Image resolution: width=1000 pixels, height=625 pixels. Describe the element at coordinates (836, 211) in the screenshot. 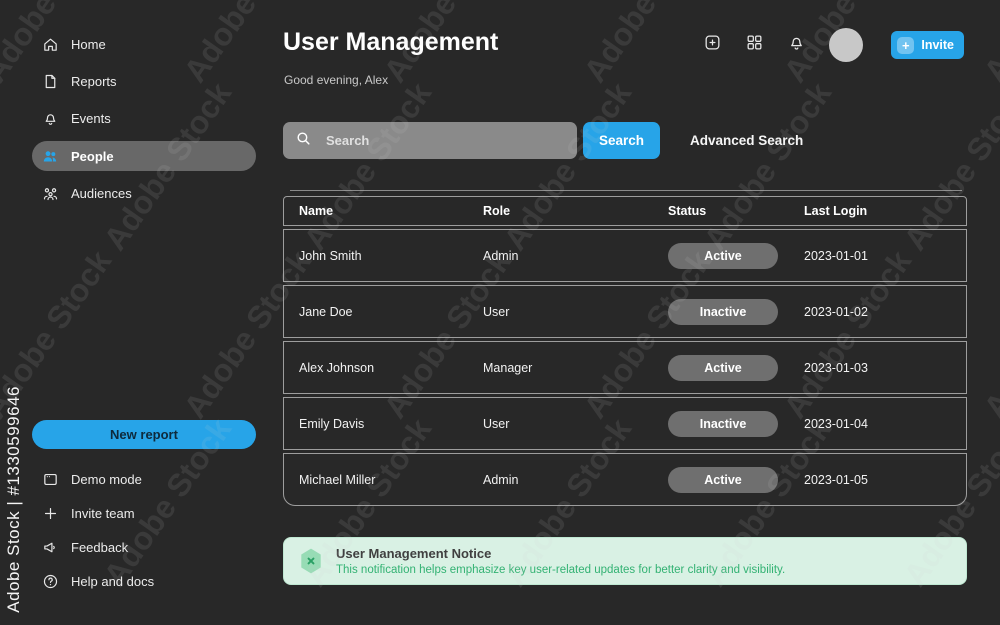

I see `column-header-last-login: Last Login` at that location.